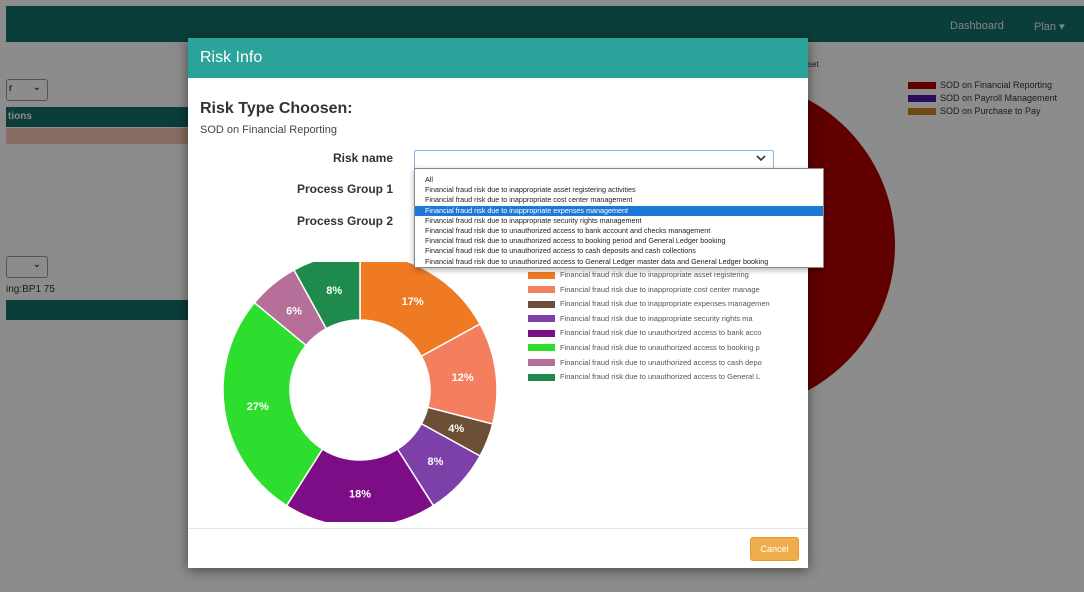  What do you see at coordinates (619, 180) in the screenshot?
I see `dropdown-option: All` at bounding box center [619, 180].